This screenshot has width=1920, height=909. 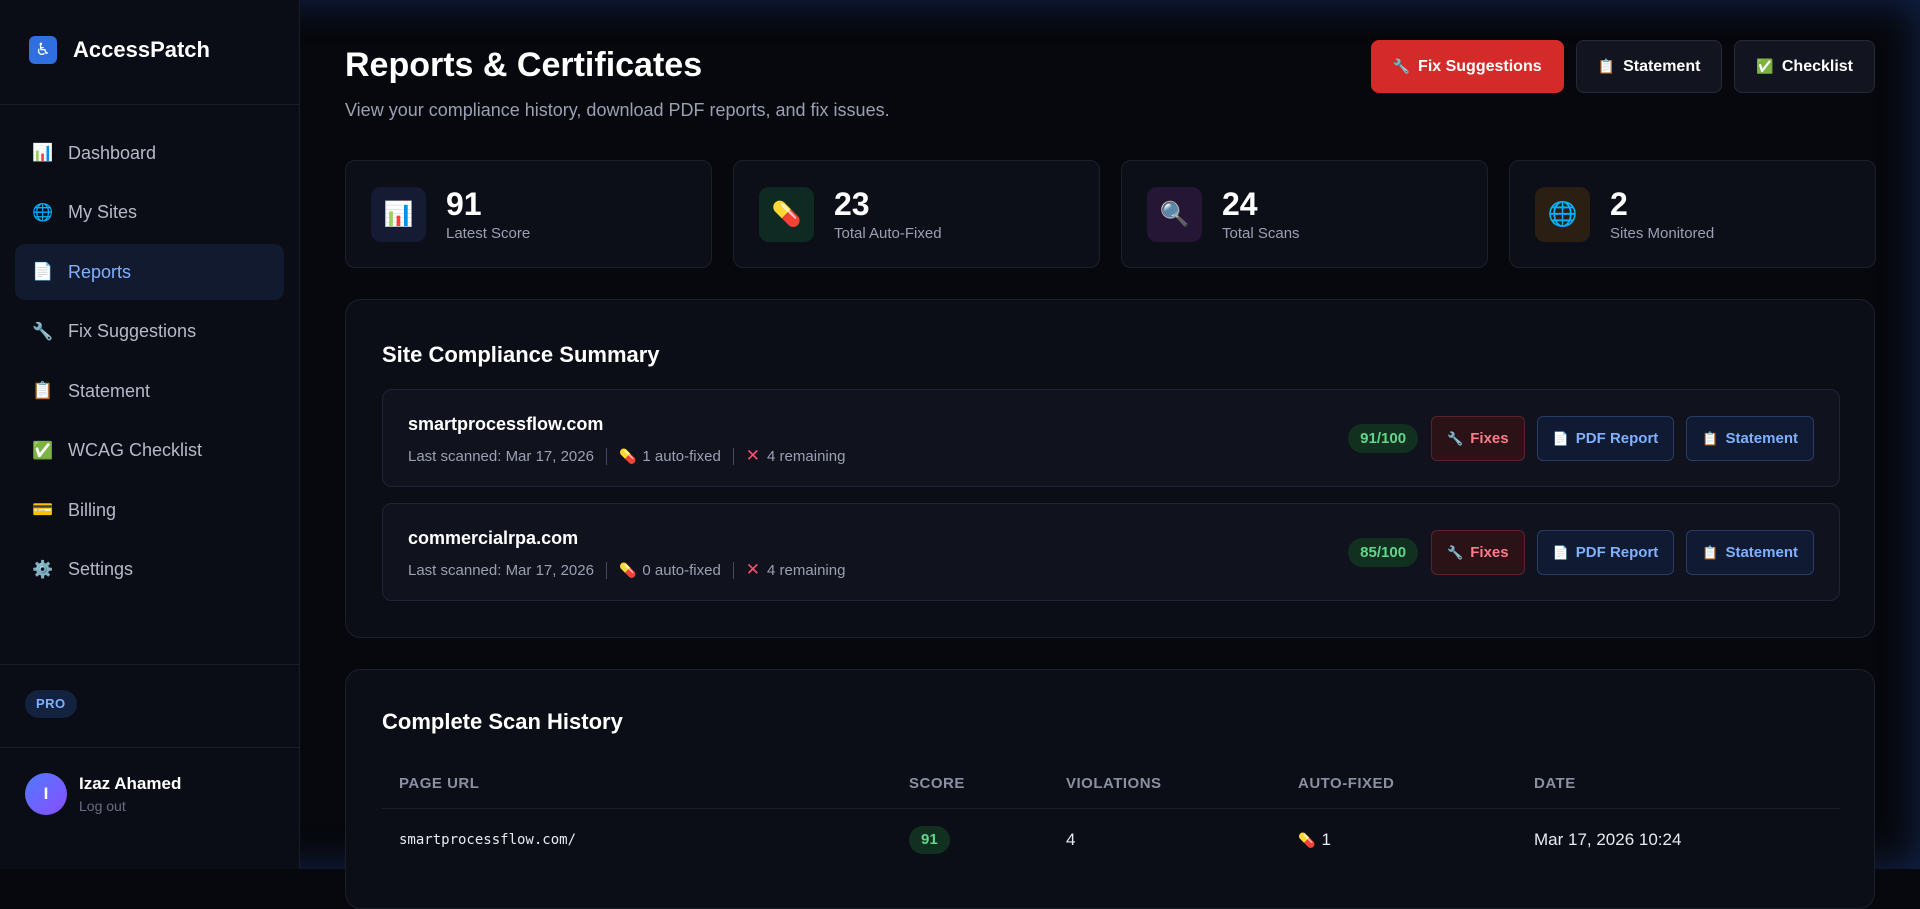 What do you see at coordinates (506, 424) in the screenshot?
I see `site-domain: smartprocessflow.com` at bounding box center [506, 424].